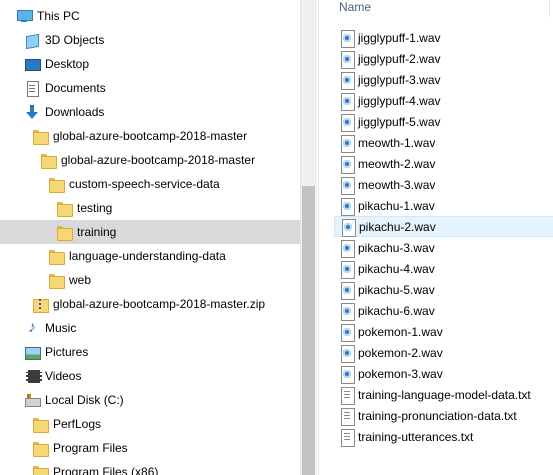 This screenshot has width=553, height=475. What do you see at coordinates (443, 331) in the screenshot?
I see `list-item: pokemon-1.wav` at bounding box center [443, 331].